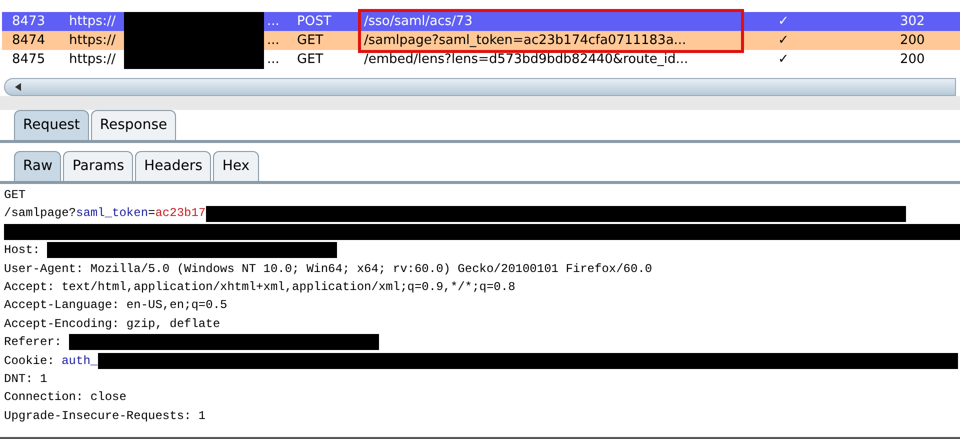 This screenshot has height=439, width=960. Describe the element at coordinates (51, 361) in the screenshot. I see `request-line: Cookie: auth_` at that location.